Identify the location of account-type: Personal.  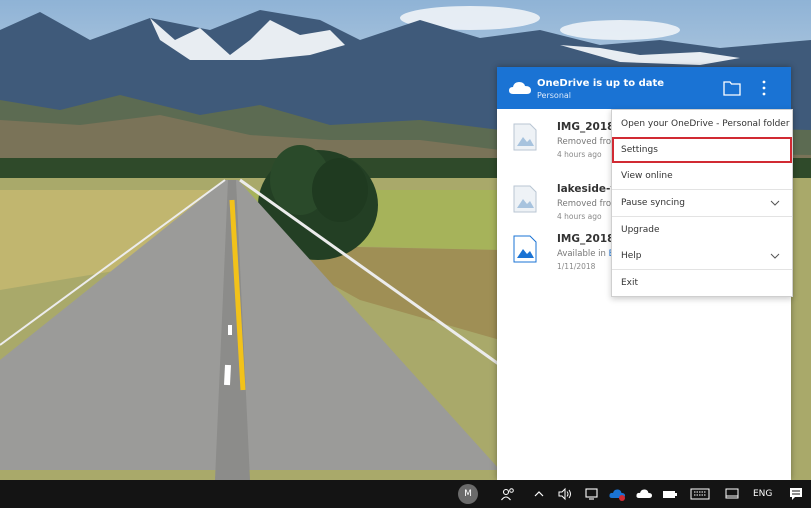
(554, 95).